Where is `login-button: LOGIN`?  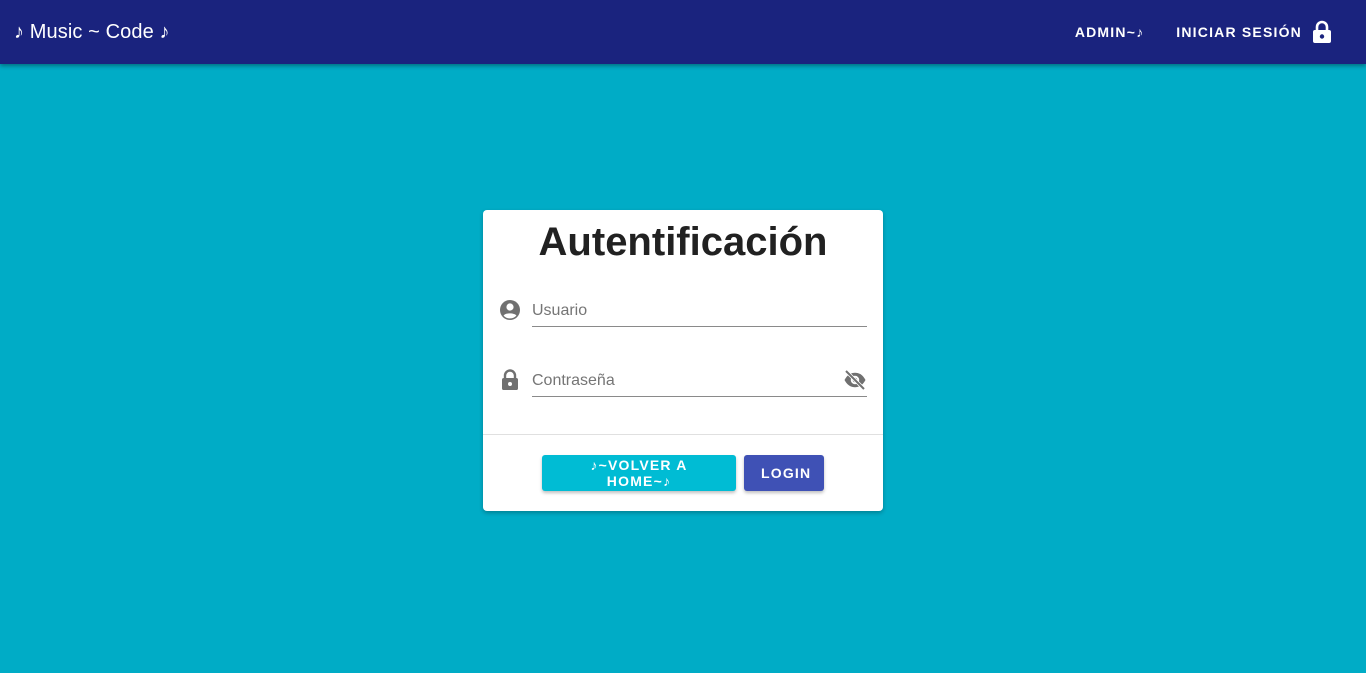 login-button: LOGIN is located at coordinates (784, 473).